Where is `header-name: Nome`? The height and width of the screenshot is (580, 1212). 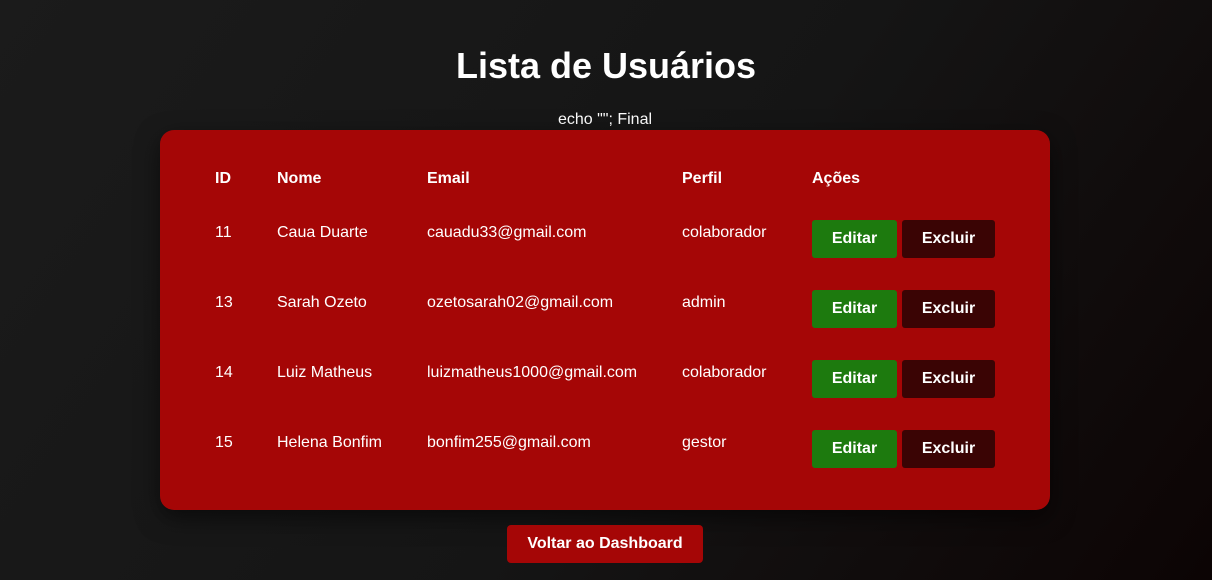
header-name: Nome is located at coordinates (299, 178).